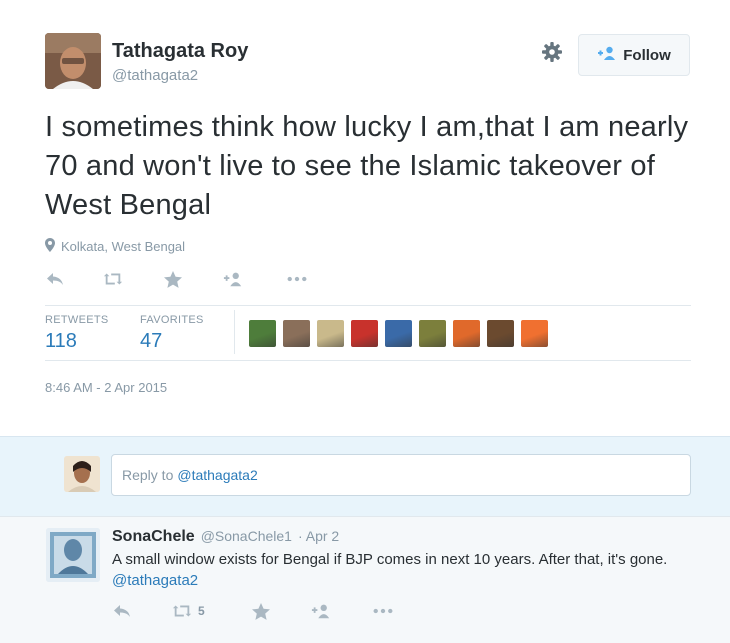 Image resolution: width=730 pixels, height=643 pixels. I want to click on reply-input: Reply to @tathagata2, so click(401, 475).